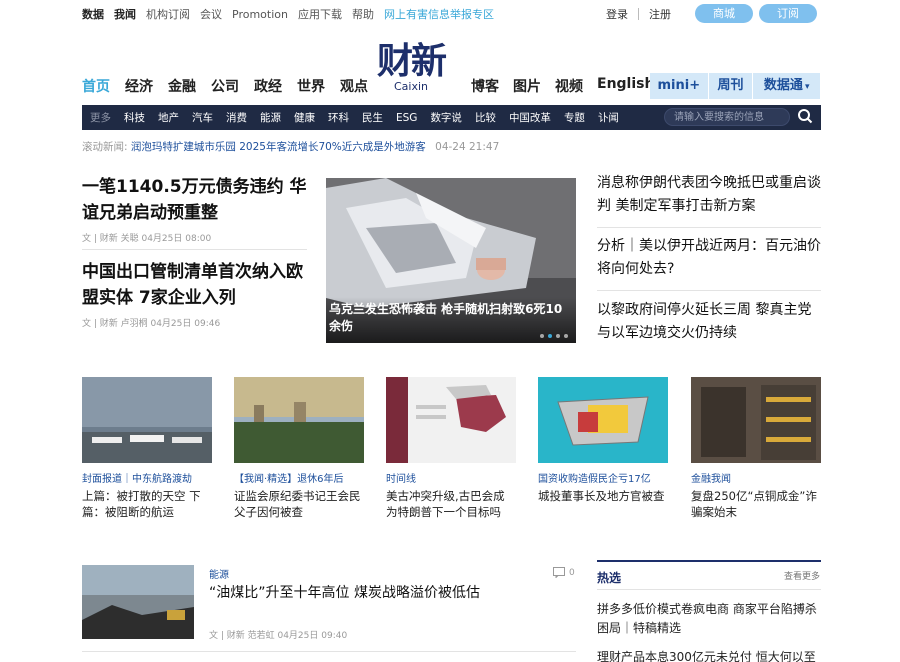  What do you see at coordinates (485, 117) in the screenshot?
I see `subnav-item: 比较` at bounding box center [485, 117].